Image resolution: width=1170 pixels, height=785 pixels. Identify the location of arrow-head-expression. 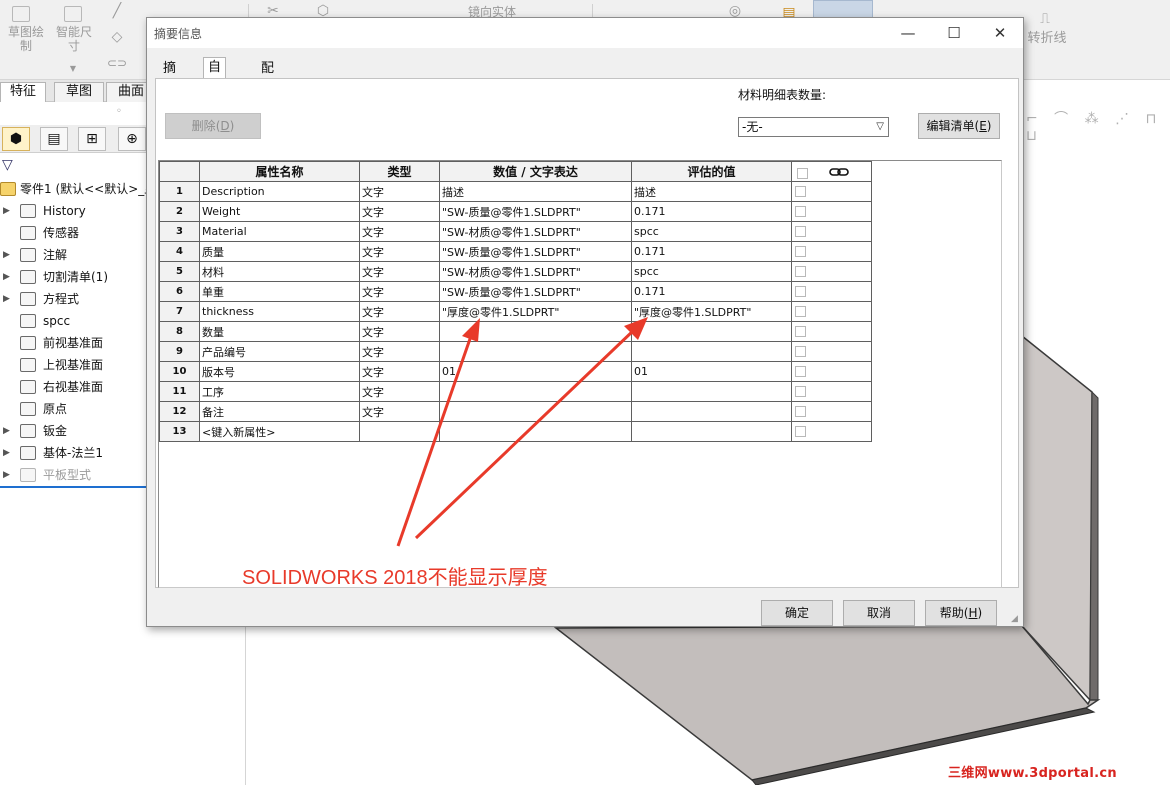
(471, 330).